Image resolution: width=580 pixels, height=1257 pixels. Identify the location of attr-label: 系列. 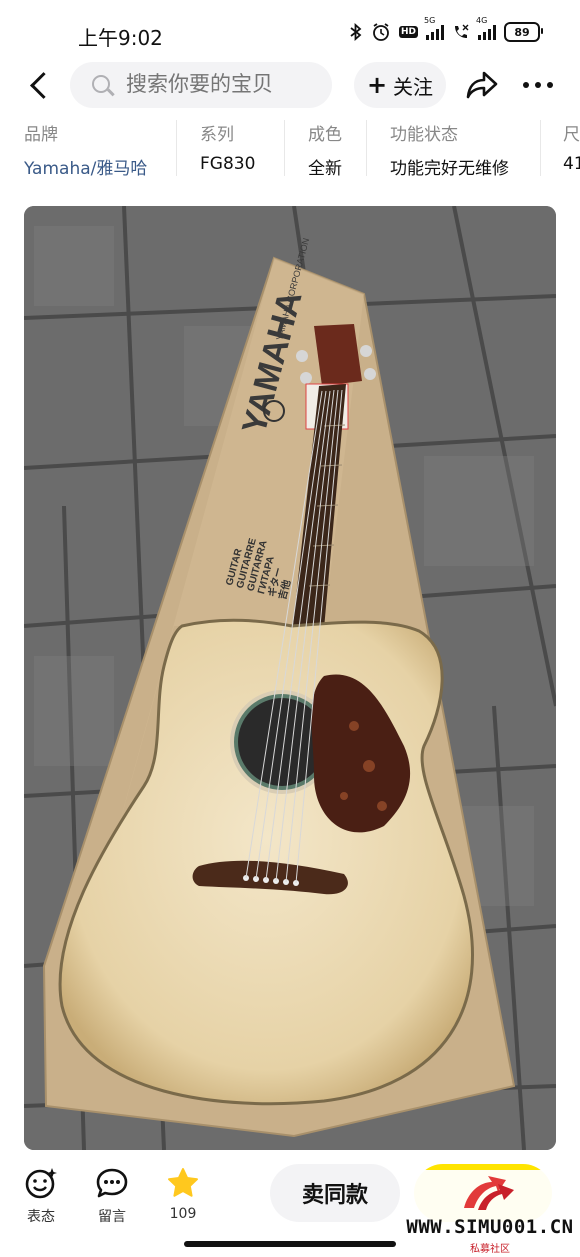
(217, 135).